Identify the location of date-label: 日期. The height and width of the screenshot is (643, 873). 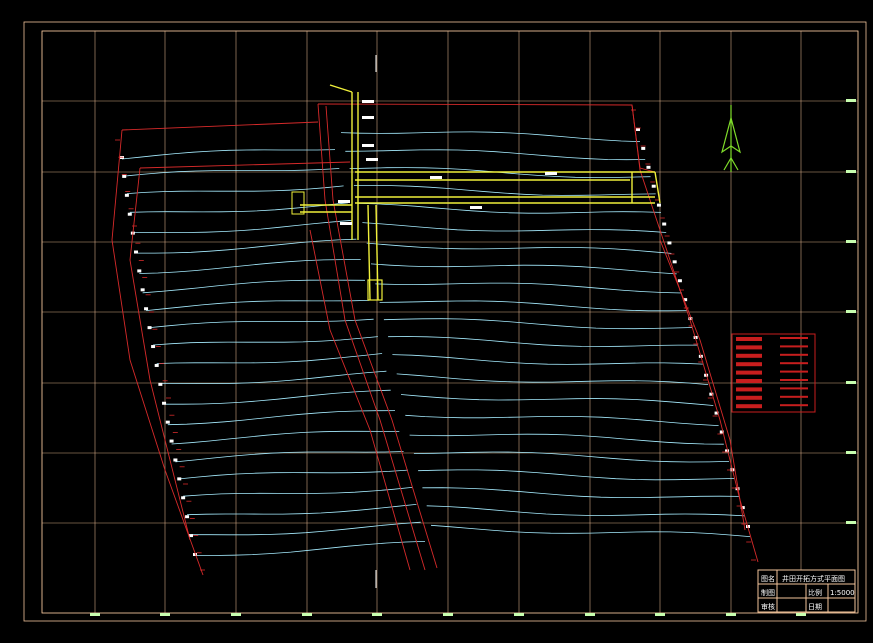
(815, 607).